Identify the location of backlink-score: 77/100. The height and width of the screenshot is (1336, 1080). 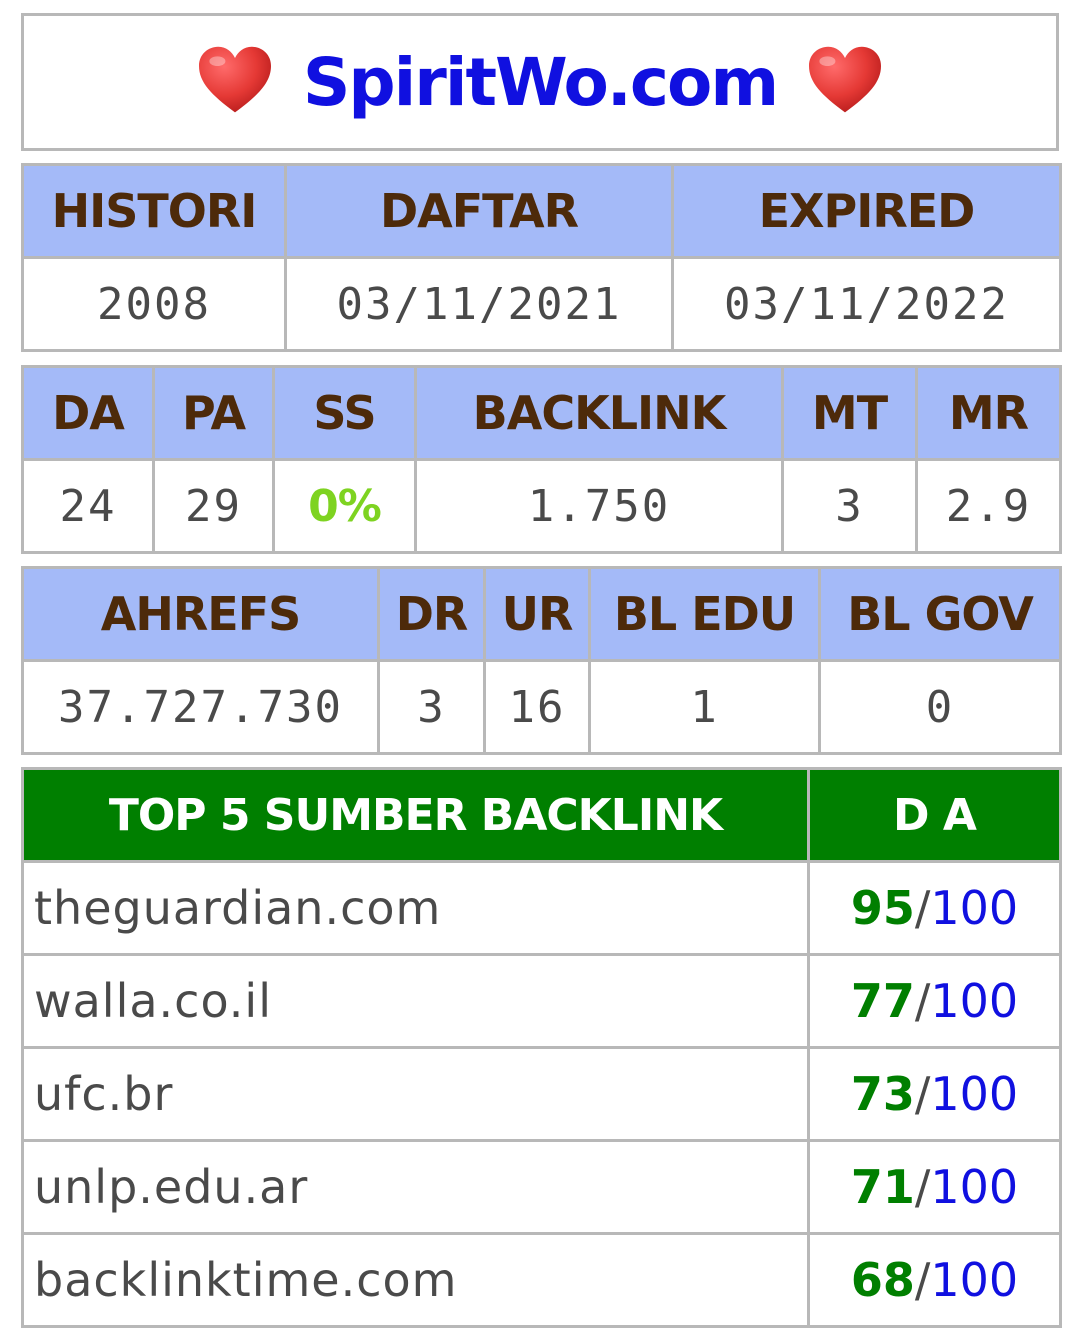
(934, 1001).